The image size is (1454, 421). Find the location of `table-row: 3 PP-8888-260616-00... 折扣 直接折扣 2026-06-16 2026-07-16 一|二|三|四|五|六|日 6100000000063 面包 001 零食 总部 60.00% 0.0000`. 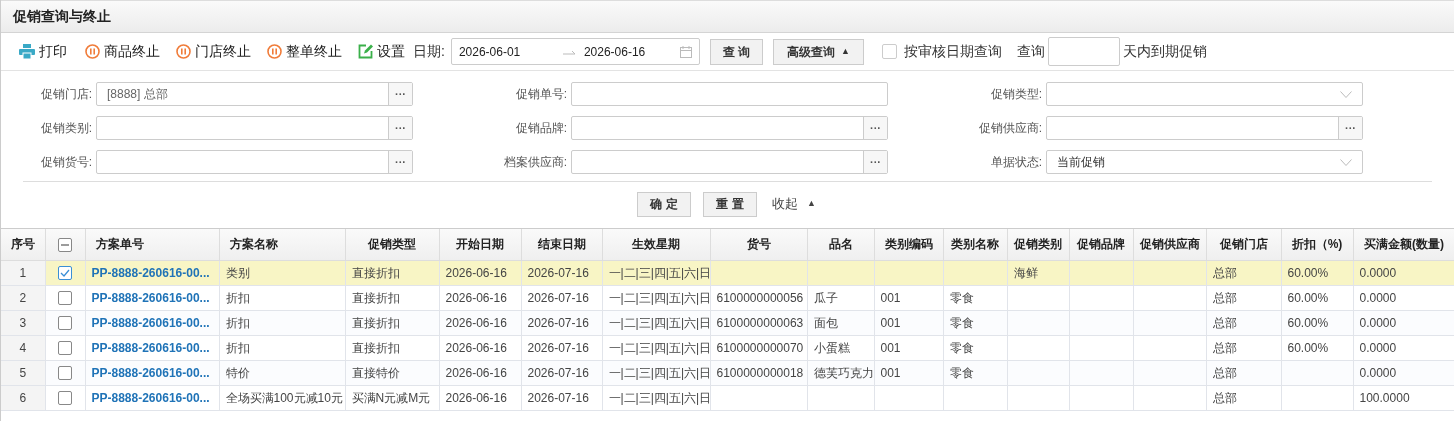

table-row: 3 PP-8888-260616-00... 折扣 直接折扣 2026-06-16 2026-07-16 一|二|三|四|五|六|日 6100000000063 面包 001 零食 总部 60.00% 0.0000 is located at coordinates (727, 322).